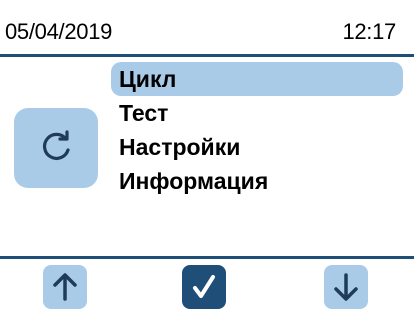 The image size is (414, 318). I want to click on arrow-down-icon, so click(346, 287).